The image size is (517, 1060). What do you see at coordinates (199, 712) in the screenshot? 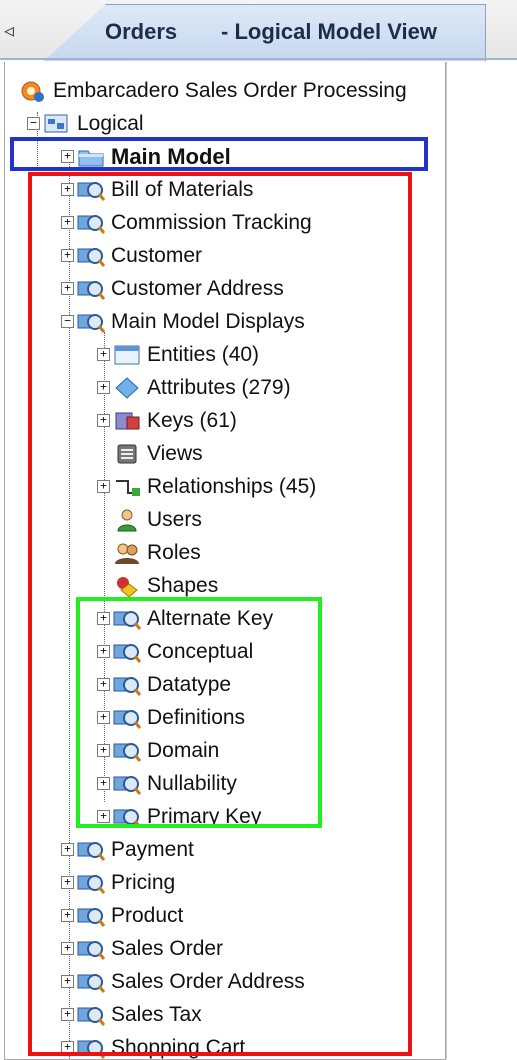
I see `highlight-display-submodels` at bounding box center [199, 712].